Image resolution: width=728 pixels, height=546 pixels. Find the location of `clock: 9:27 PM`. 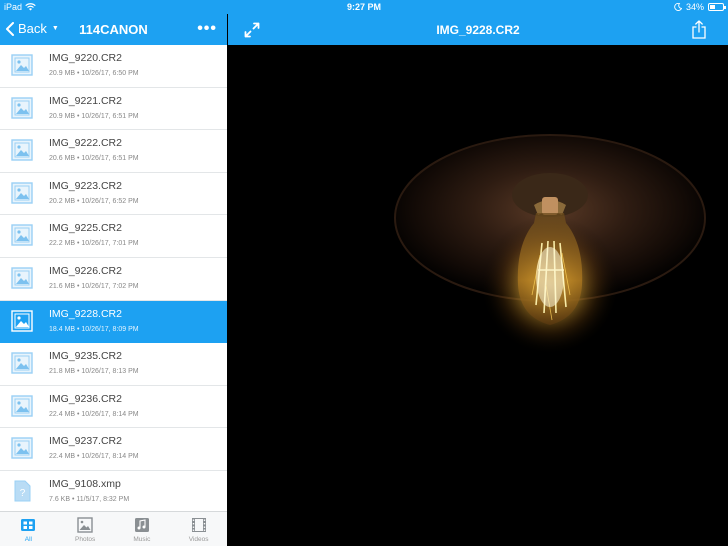

clock: 9:27 PM is located at coordinates (363, 7).